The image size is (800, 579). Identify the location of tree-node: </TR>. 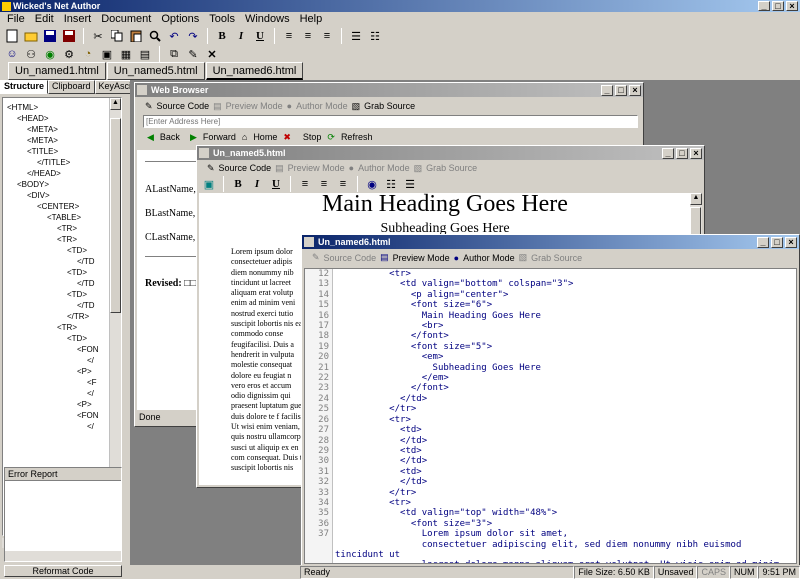
(62, 316).